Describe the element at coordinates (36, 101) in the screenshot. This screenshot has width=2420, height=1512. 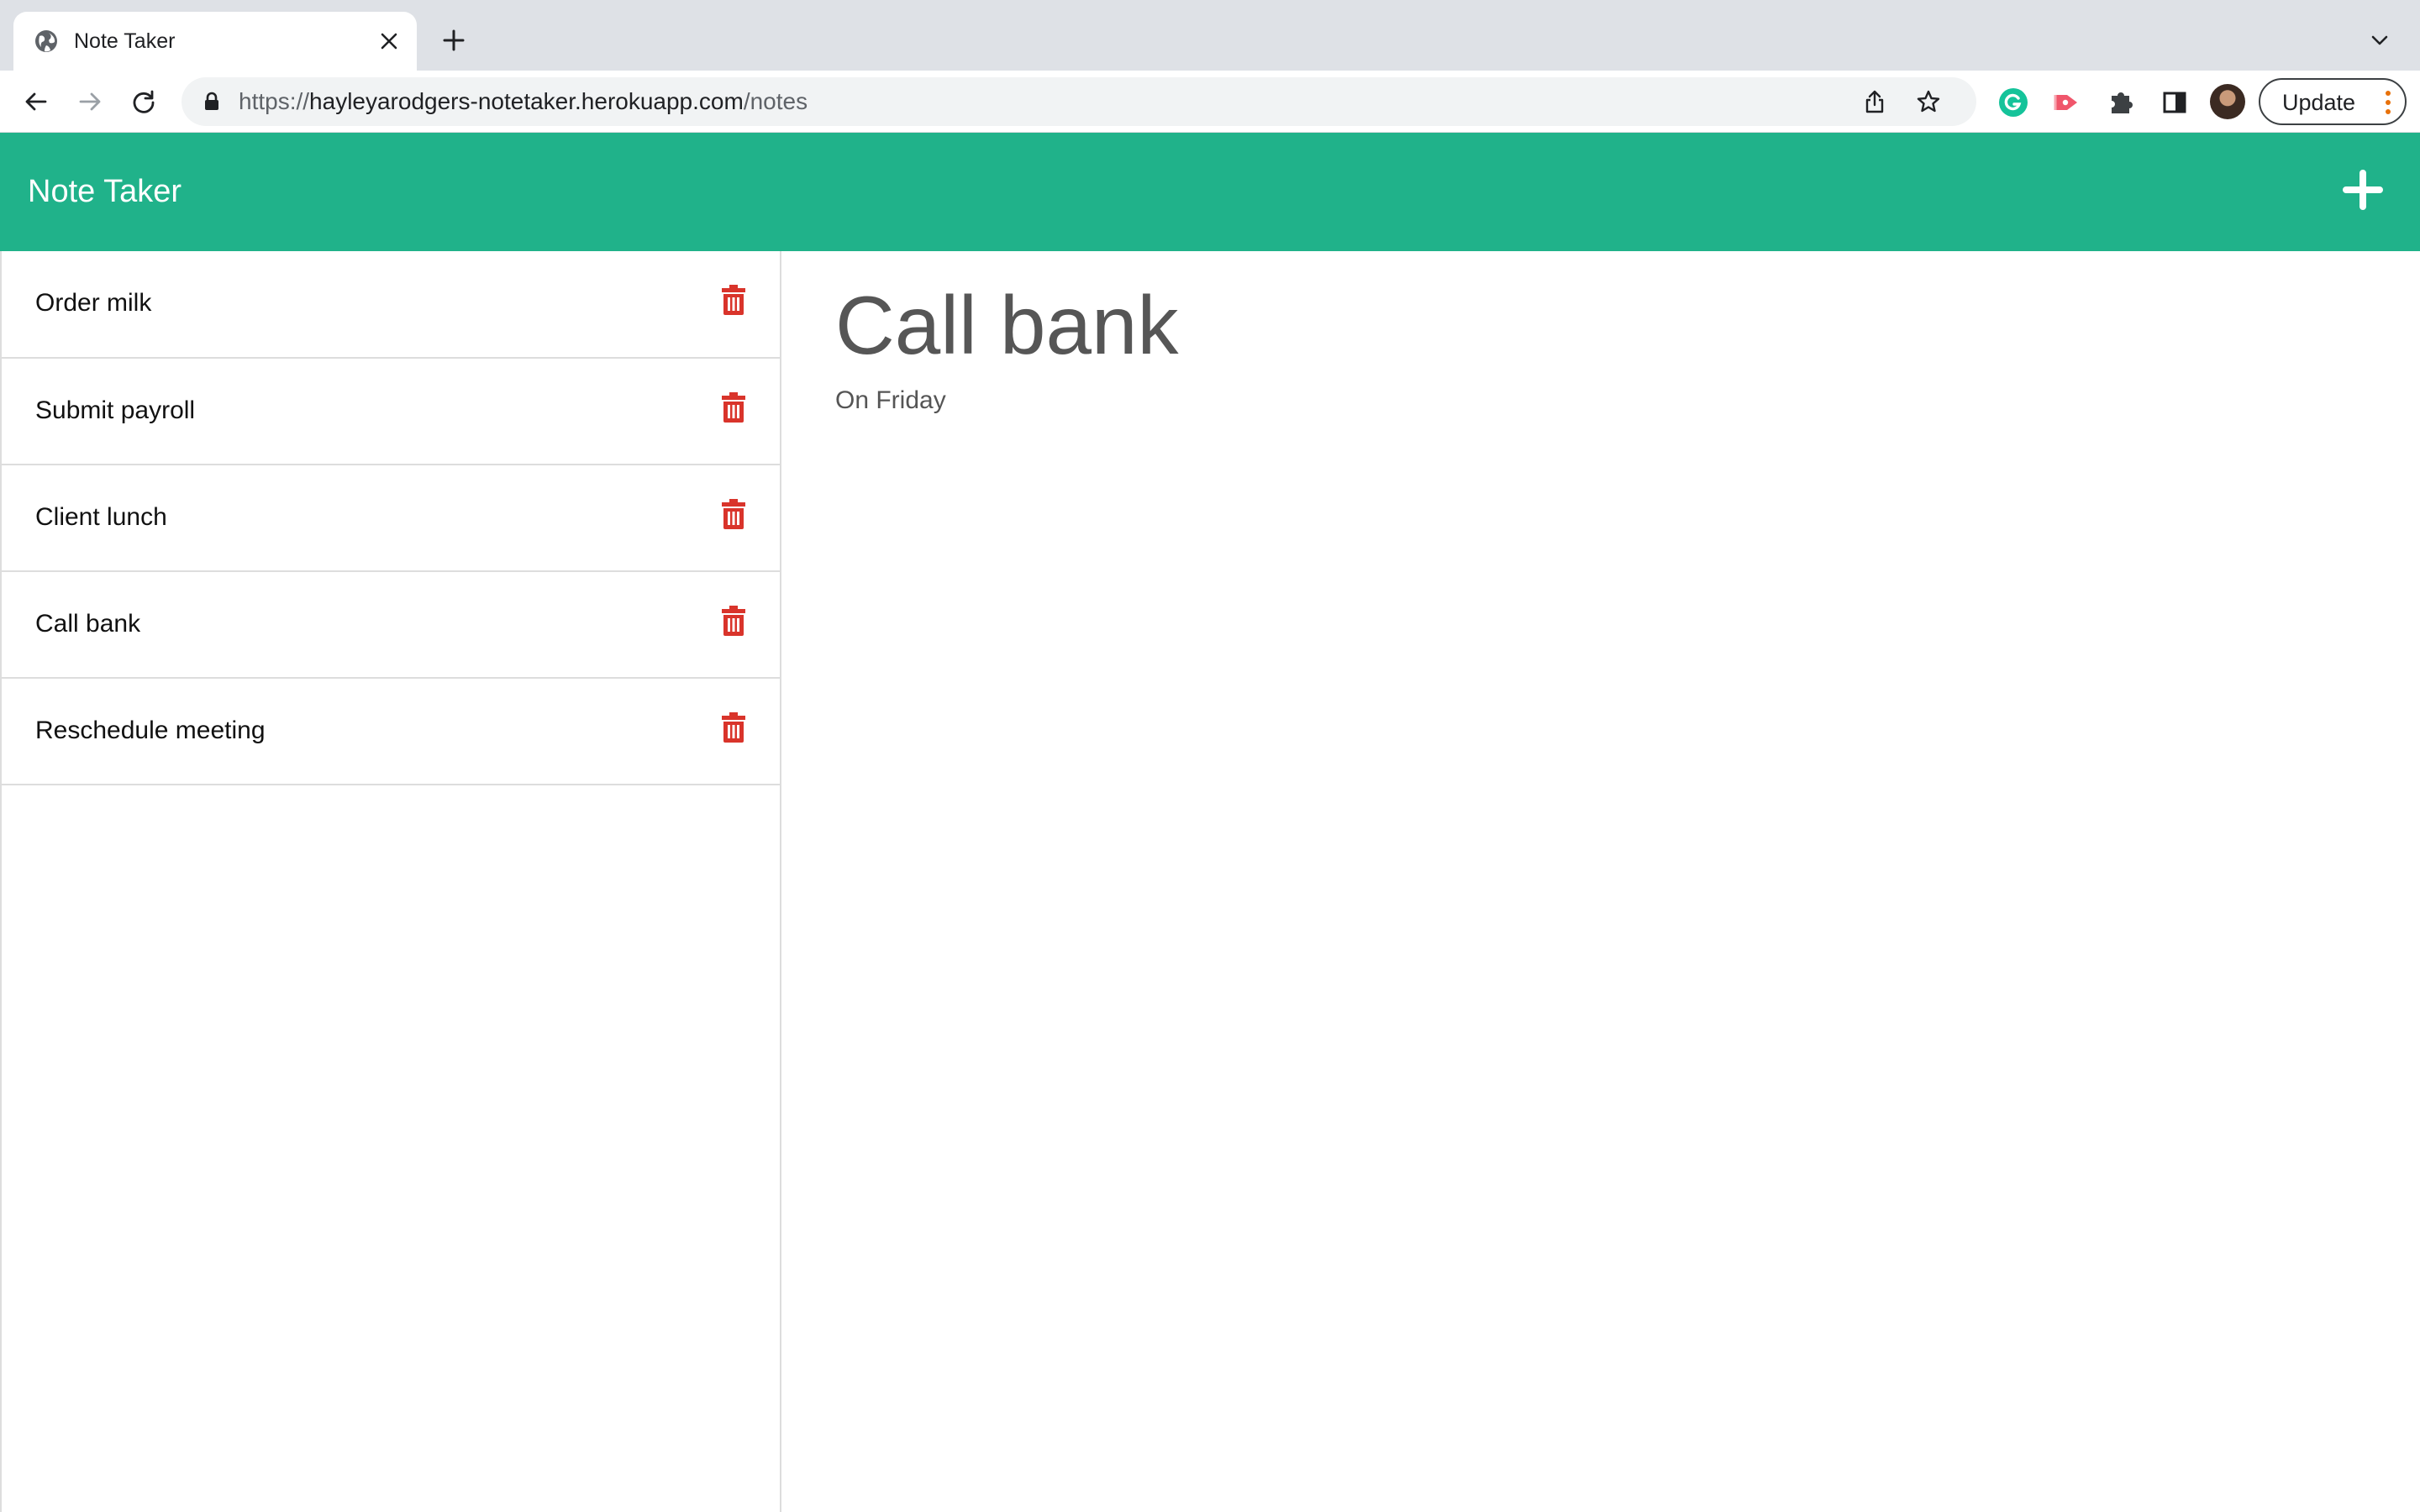
I see `arrow-left-icon` at that location.